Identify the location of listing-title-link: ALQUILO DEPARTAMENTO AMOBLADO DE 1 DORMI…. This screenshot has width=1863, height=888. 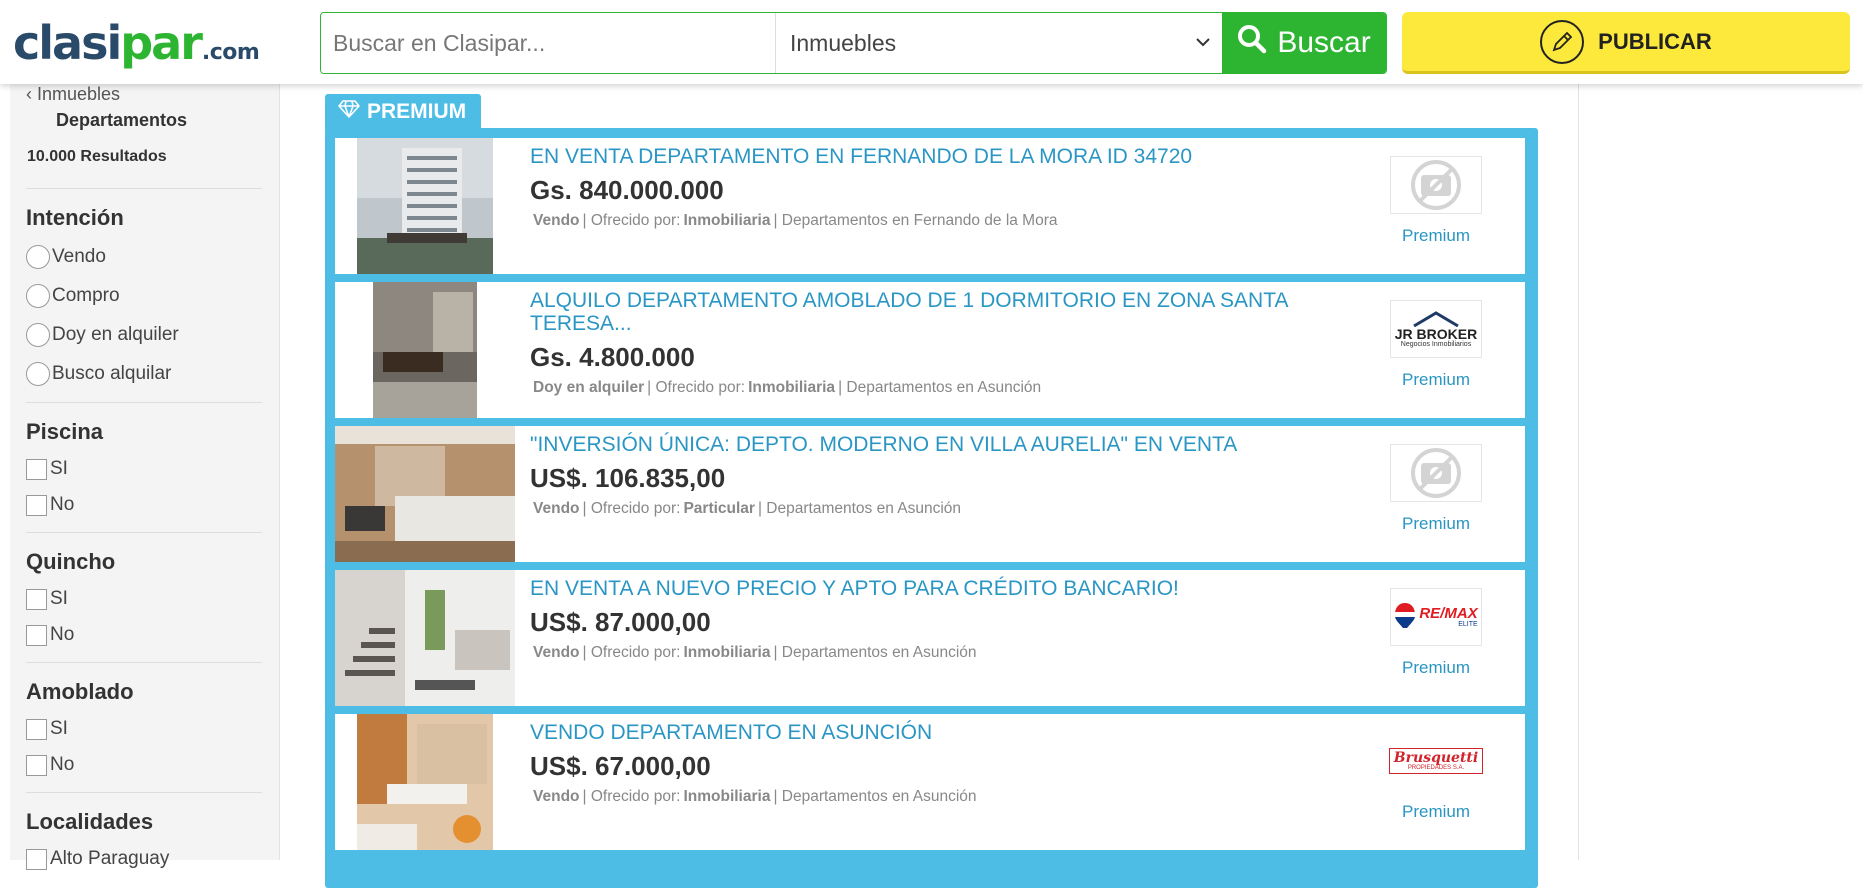
(910, 312).